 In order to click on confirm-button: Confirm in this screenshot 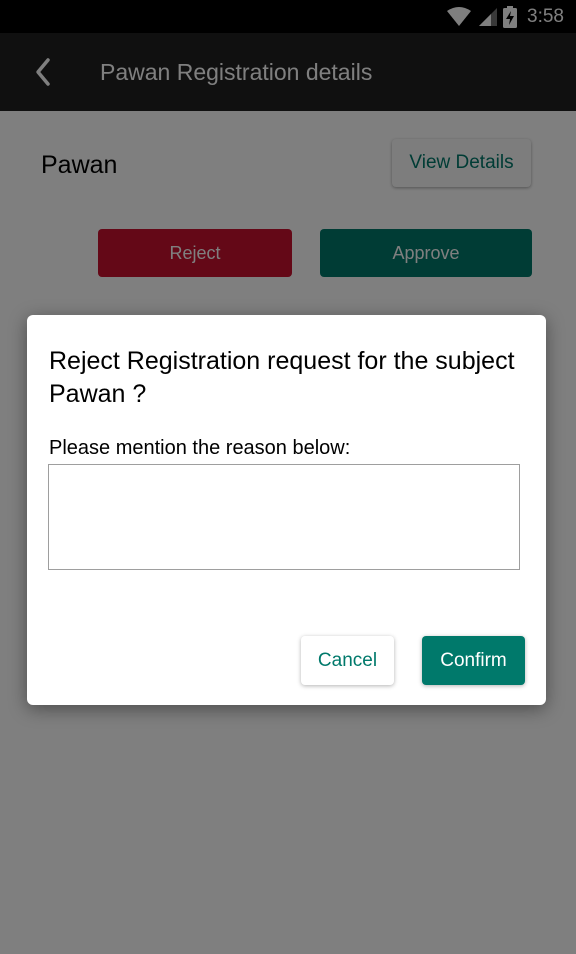, I will do `click(473, 660)`.